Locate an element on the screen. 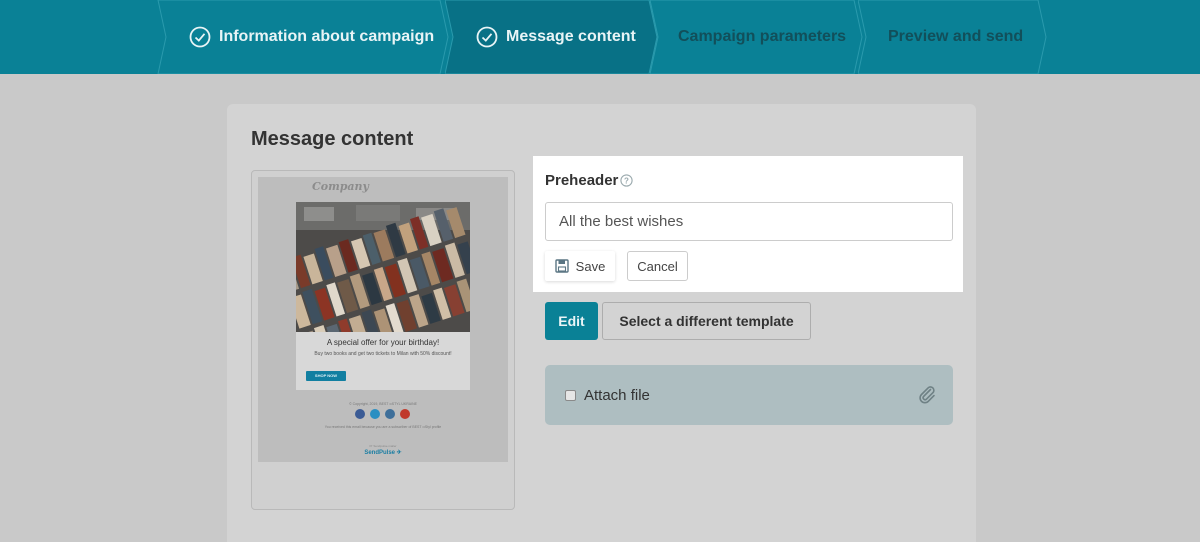 This screenshot has width=1200, height=542. preheader-panel: Preheader ? Save Cancel is located at coordinates (748, 224).